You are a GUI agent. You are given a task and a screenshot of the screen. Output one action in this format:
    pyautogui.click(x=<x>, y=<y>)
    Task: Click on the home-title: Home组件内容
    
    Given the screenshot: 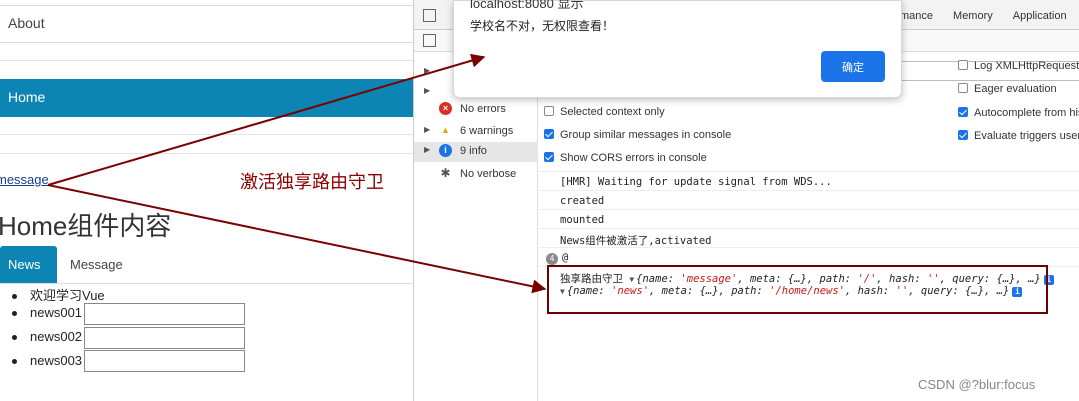 What is the action you would take?
    pyautogui.click(x=86, y=226)
    